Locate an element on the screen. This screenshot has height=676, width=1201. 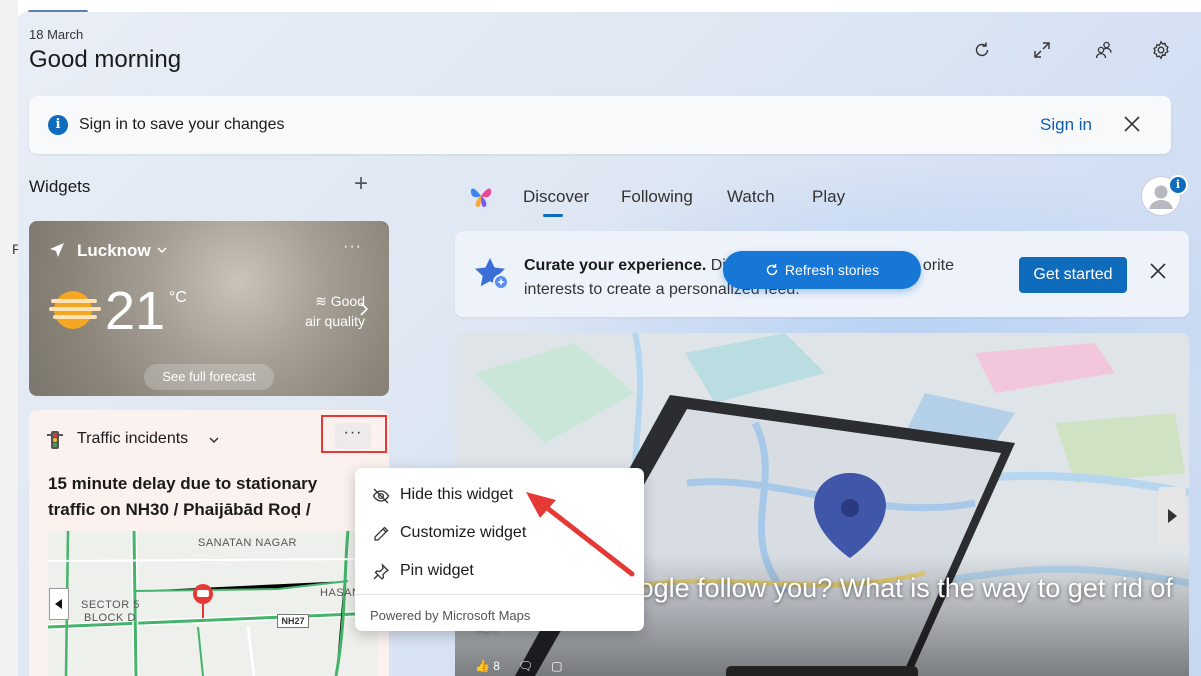
tab-following: Following is located at coordinates (657, 197).